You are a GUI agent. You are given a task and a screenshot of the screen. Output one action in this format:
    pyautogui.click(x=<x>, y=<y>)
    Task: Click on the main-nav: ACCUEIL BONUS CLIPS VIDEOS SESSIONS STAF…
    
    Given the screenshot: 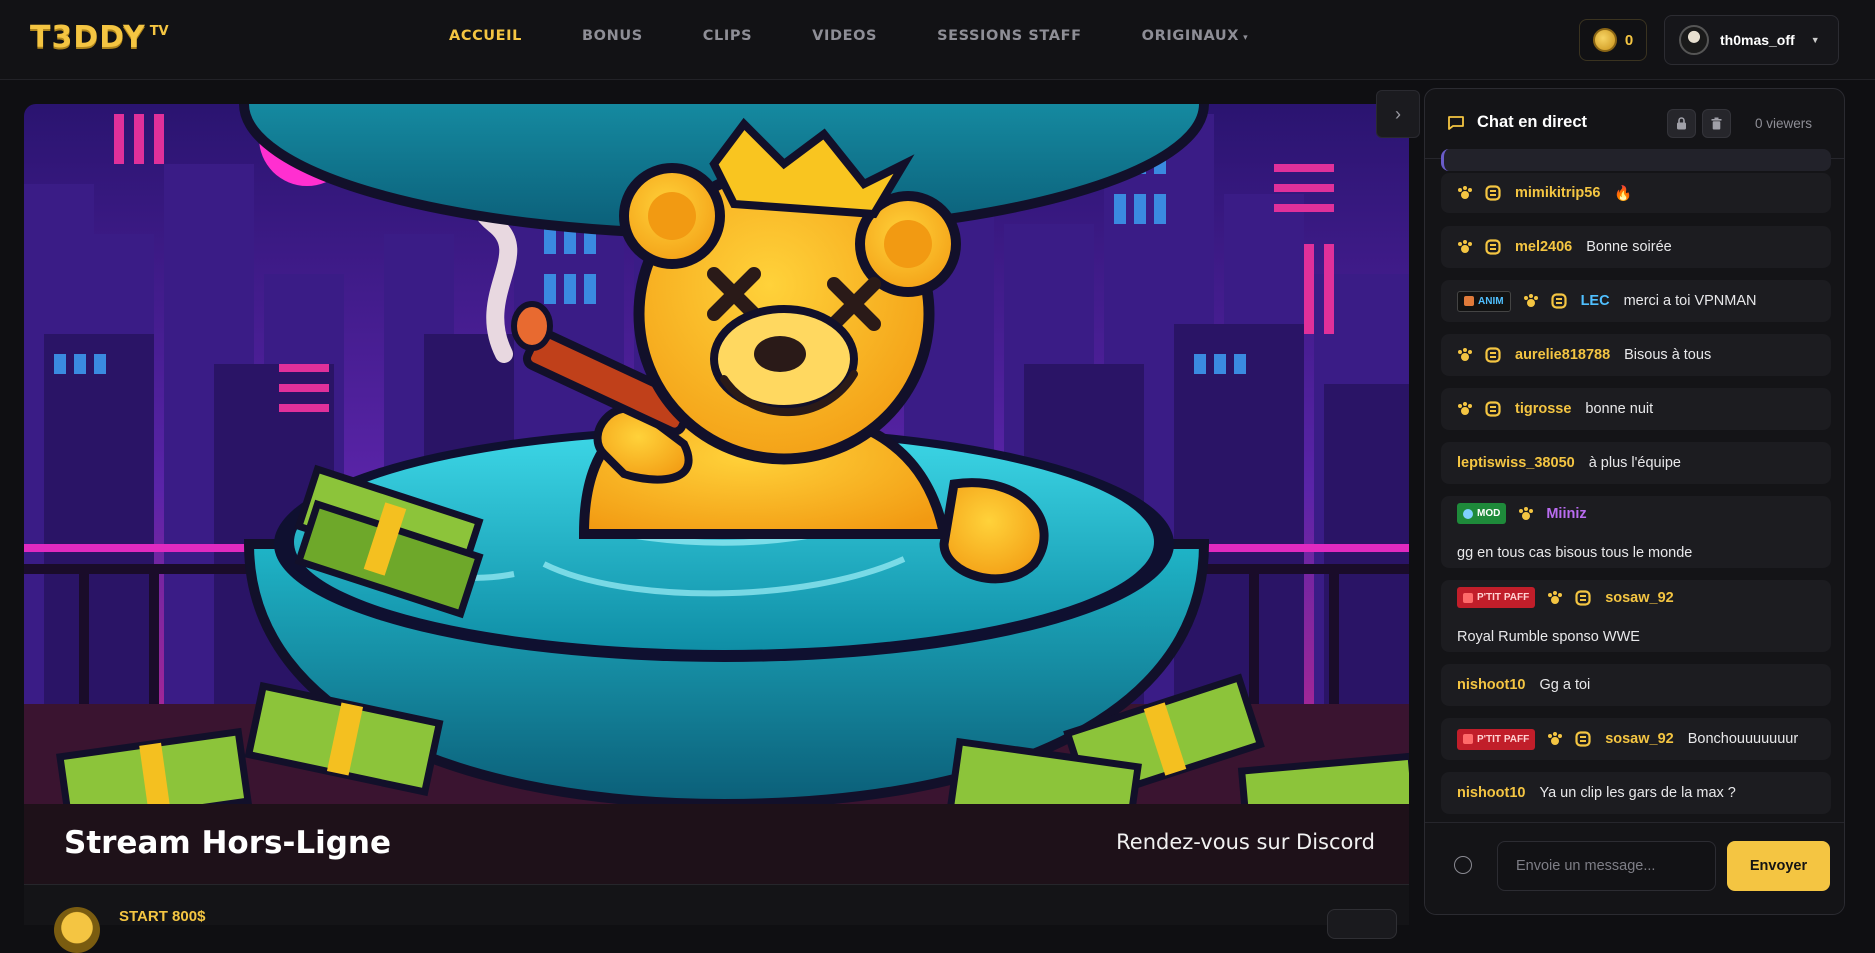 What is the action you would take?
    pyautogui.click(x=878, y=36)
    